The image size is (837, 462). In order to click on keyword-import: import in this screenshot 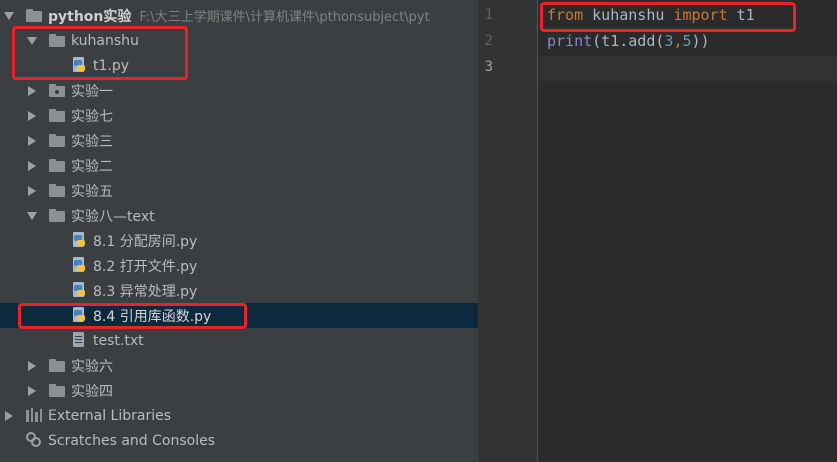, I will do `click(700, 15)`.